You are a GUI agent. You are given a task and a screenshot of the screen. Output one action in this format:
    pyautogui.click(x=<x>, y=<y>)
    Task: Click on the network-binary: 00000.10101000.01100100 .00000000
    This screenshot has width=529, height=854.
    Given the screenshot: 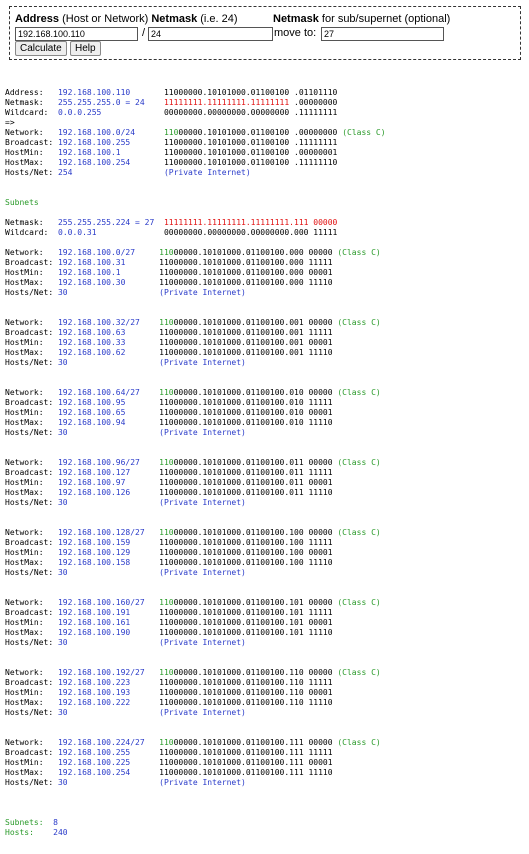 What is the action you would take?
    pyautogui.click(x=258, y=132)
    